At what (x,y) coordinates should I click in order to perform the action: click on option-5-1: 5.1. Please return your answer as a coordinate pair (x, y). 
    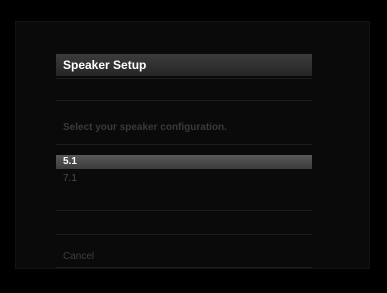
    Looking at the image, I should click on (184, 162).